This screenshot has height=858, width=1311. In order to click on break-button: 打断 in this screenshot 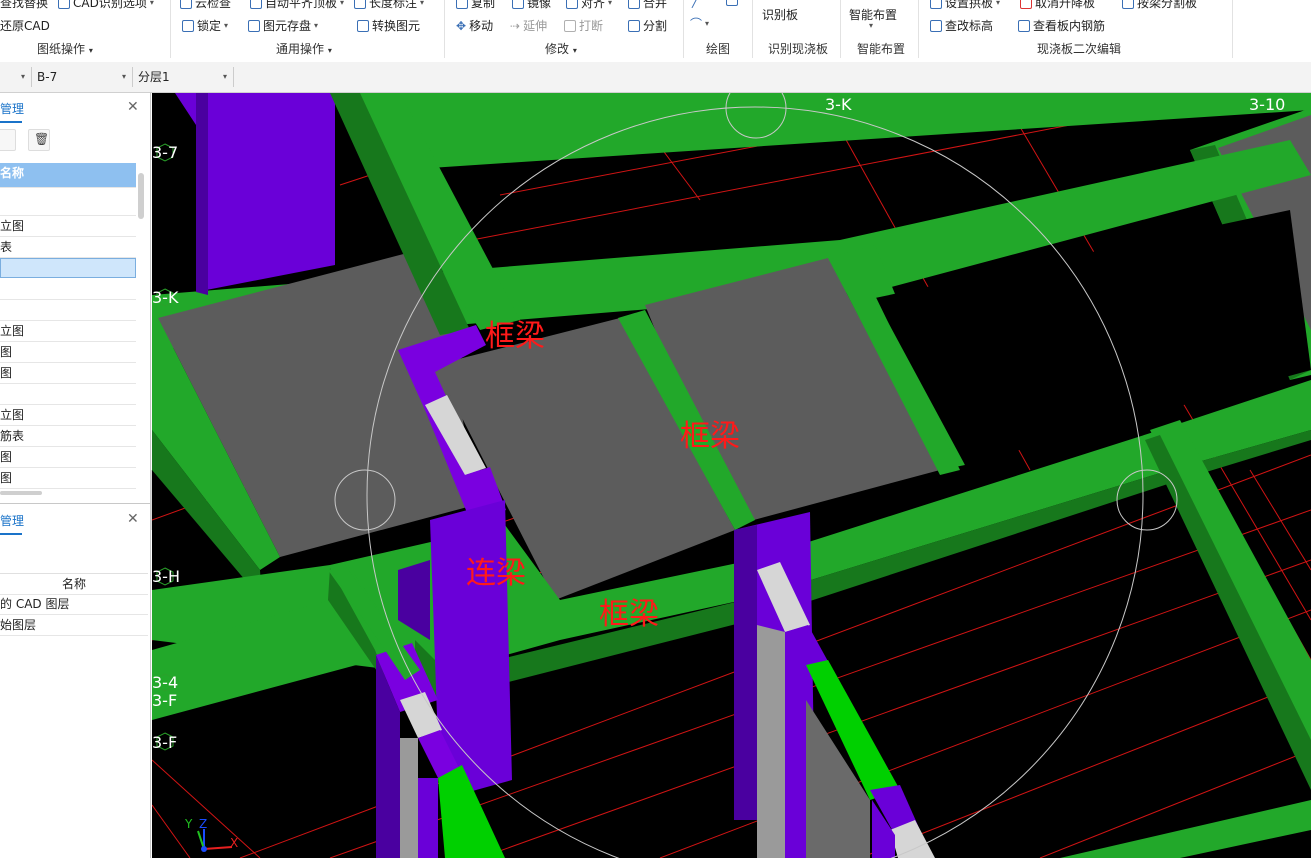, I will do `click(583, 25)`.